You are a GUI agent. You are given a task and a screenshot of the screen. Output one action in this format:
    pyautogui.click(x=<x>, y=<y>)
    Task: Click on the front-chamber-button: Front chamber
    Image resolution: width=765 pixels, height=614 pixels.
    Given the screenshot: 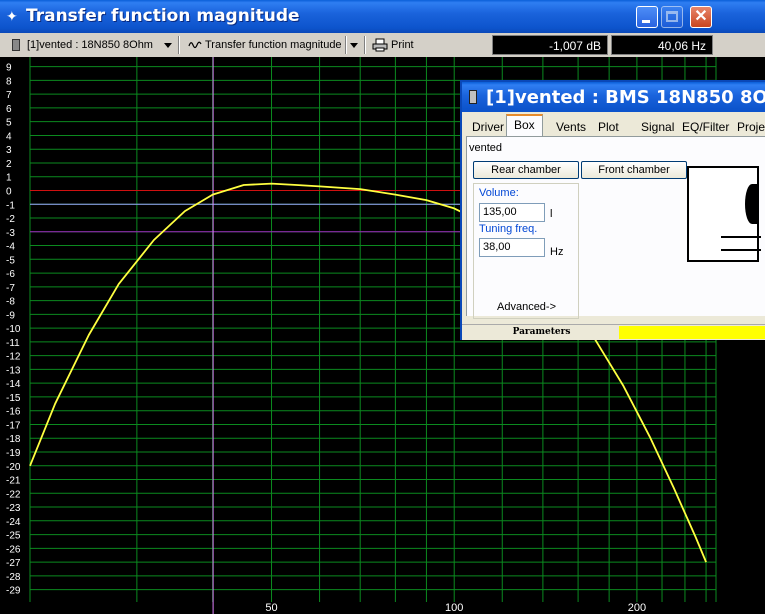 What is the action you would take?
    pyautogui.click(x=634, y=170)
    